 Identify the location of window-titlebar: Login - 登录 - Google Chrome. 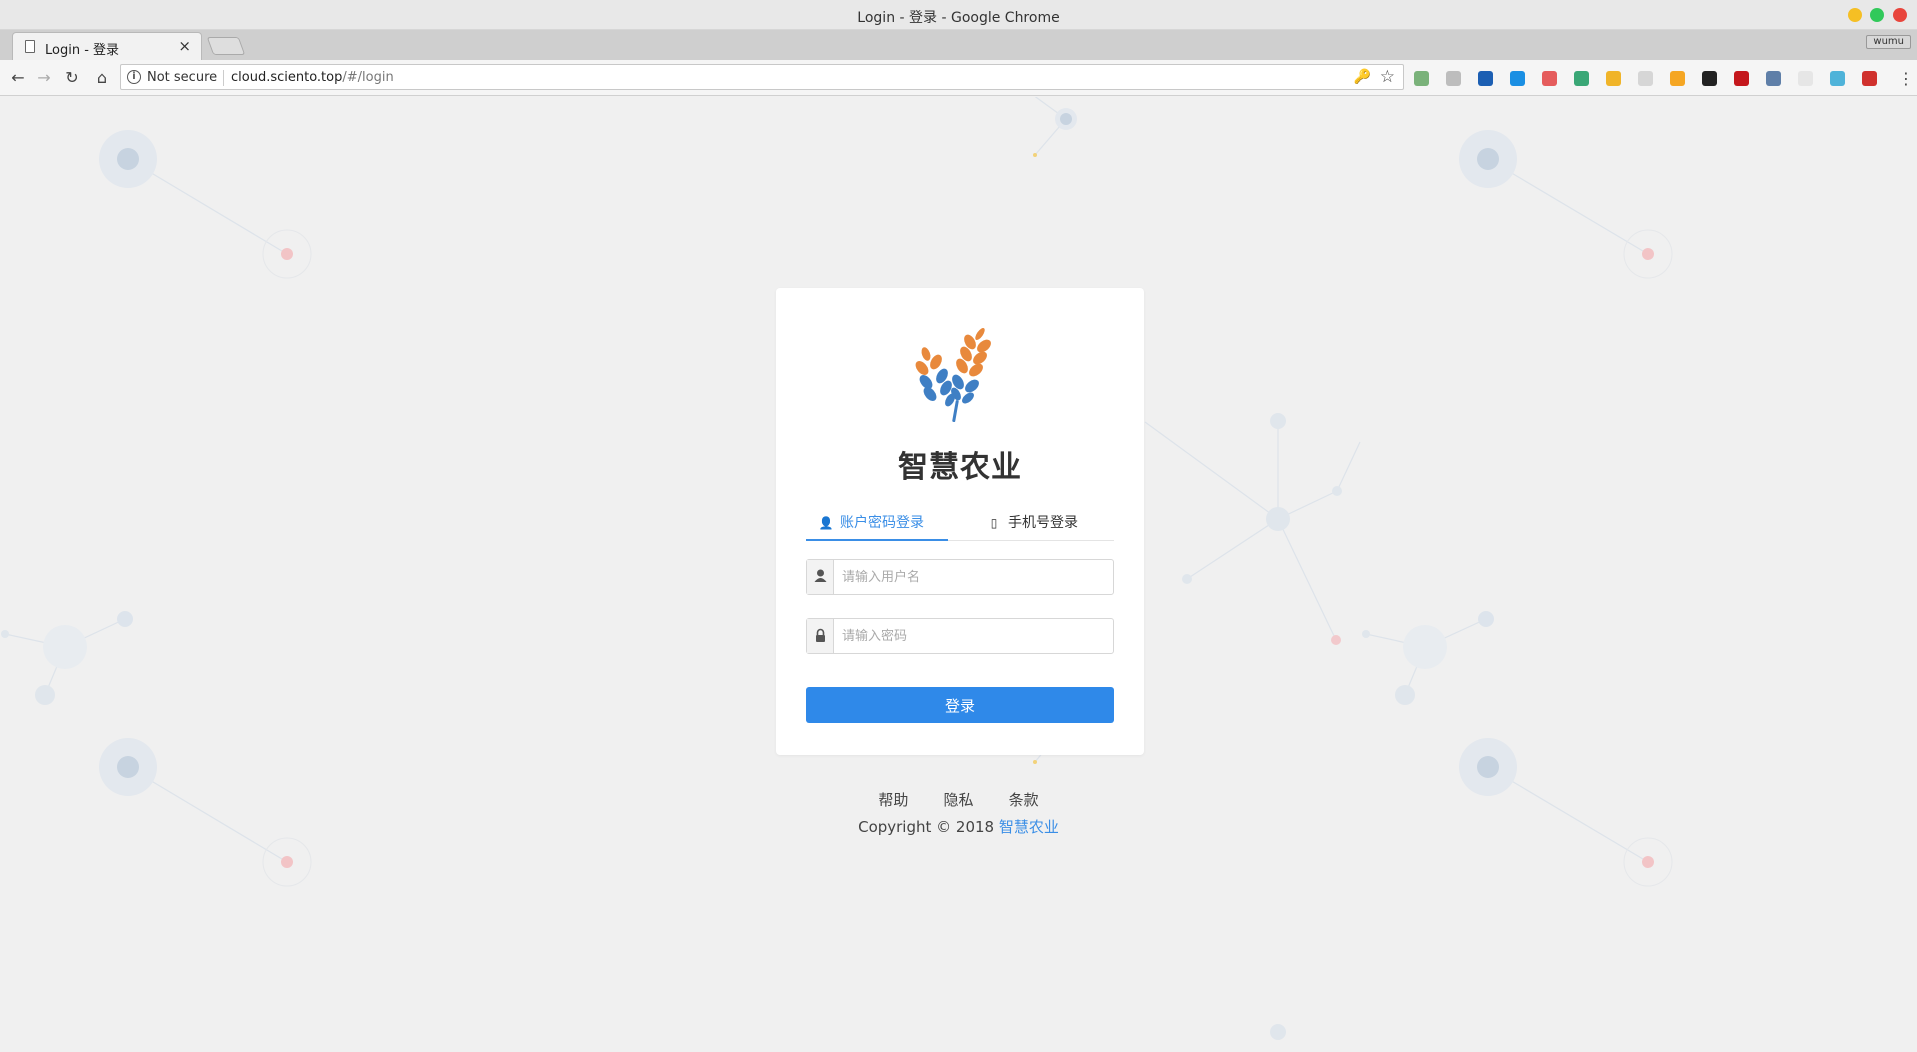
(958, 15).